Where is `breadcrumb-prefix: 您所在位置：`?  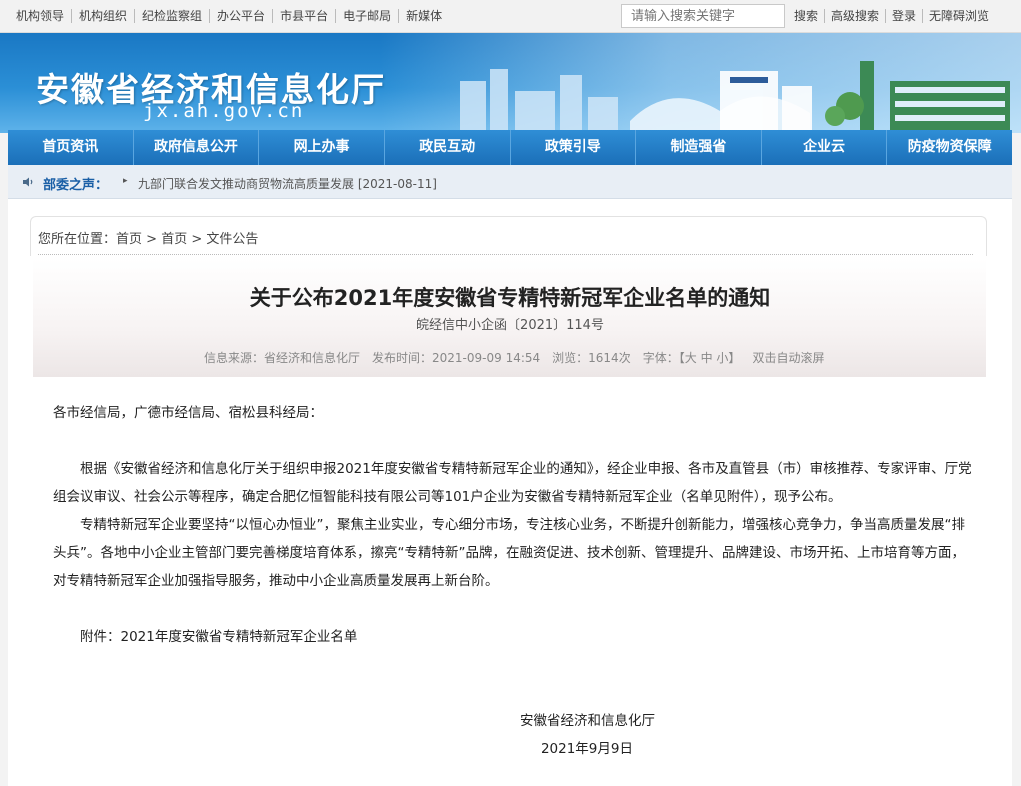 breadcrumb-prefix: 您所在位置： is located at coordinates (77, 239).